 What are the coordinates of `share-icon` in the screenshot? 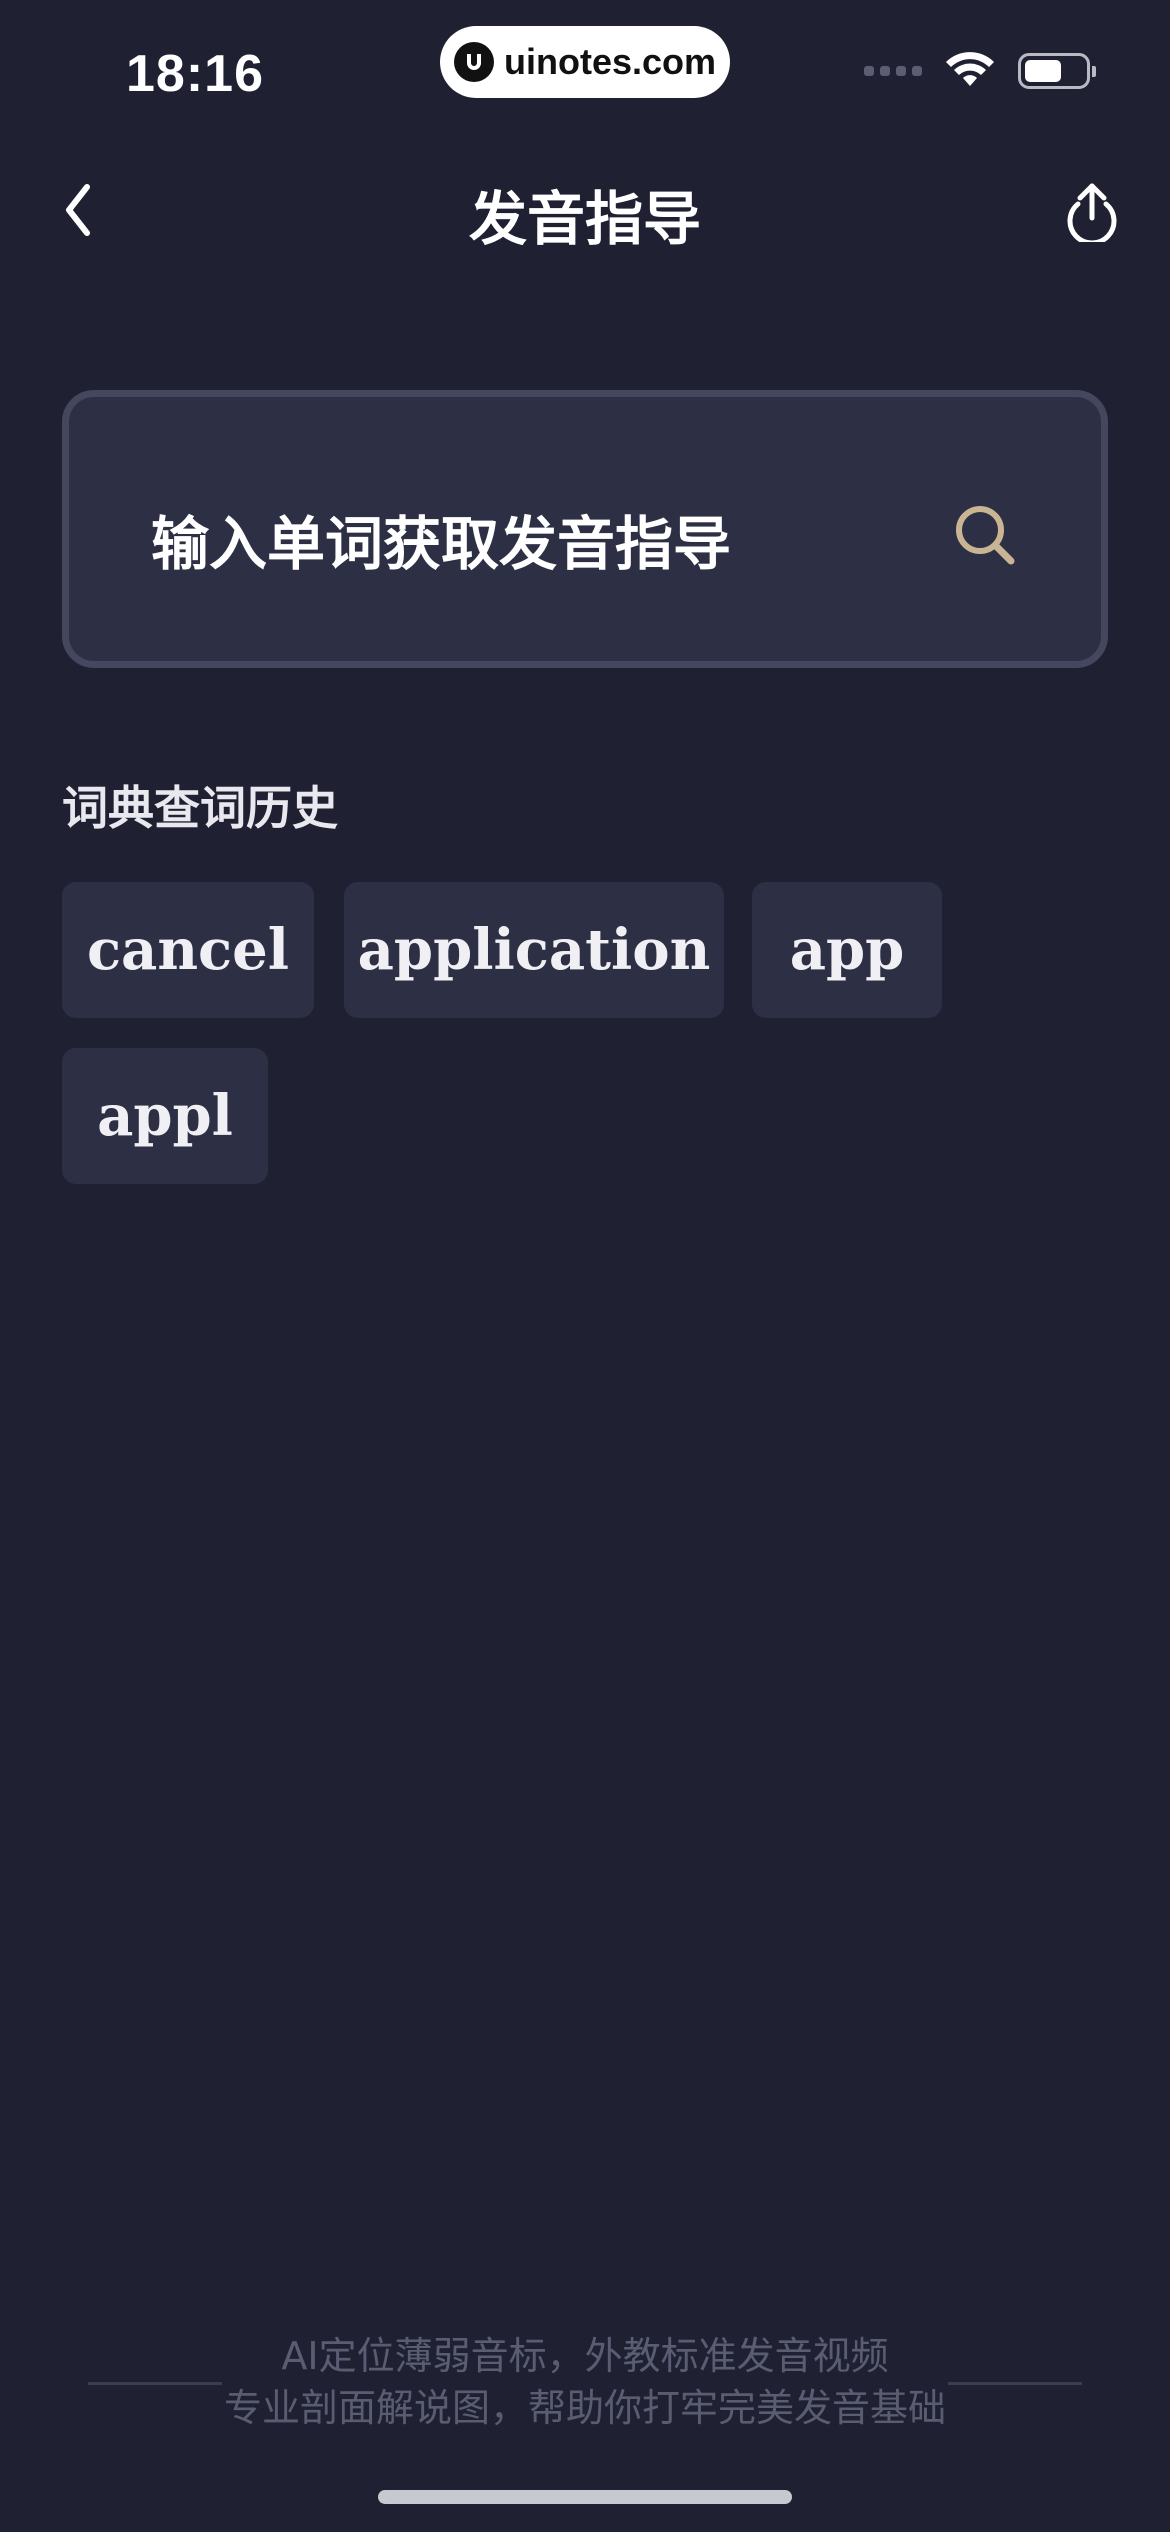 It's located at (1092, 212).